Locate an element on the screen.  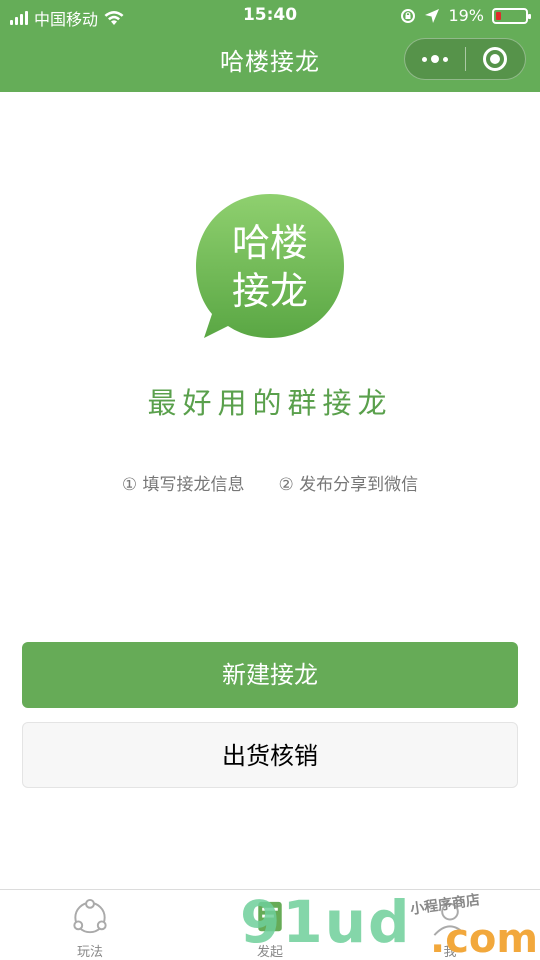
tab-start: 发起 is located at coordinates (270, 925).